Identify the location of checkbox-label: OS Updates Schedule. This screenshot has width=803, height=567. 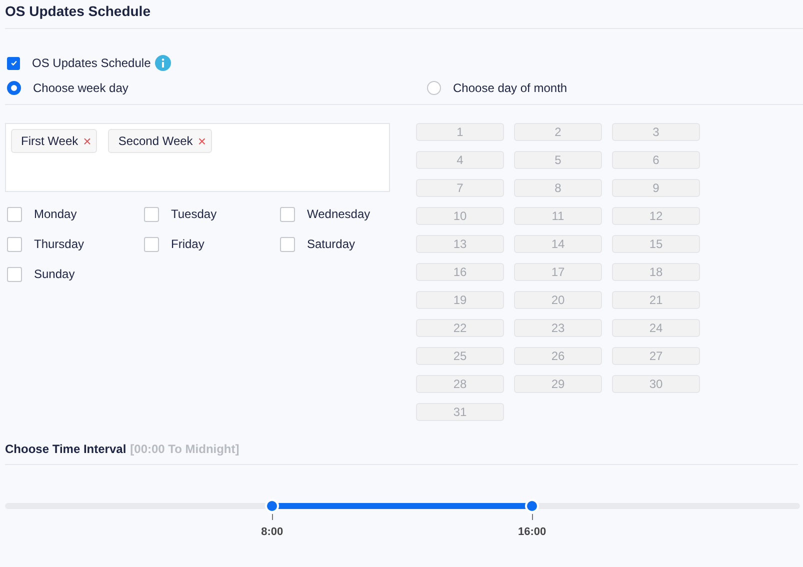
(91, 63).